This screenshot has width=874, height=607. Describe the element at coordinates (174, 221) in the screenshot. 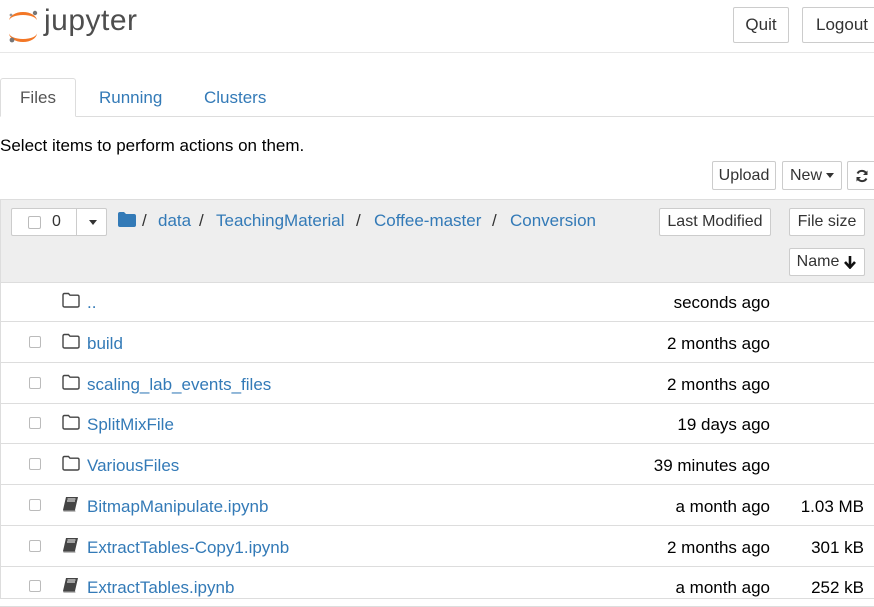

I see `breadcrumb-data: data` at that location.